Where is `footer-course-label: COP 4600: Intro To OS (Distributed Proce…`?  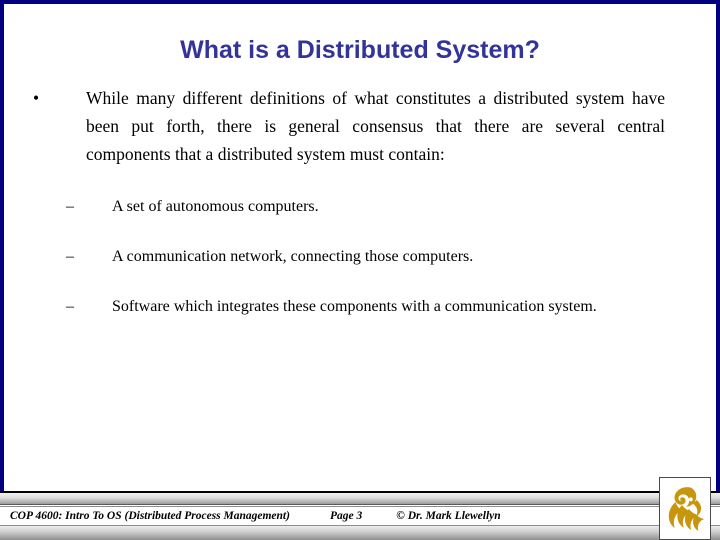
footer-course-label: COP 4600: Intro To OS (Distributed Proce… is located at coordinates (150, 516).